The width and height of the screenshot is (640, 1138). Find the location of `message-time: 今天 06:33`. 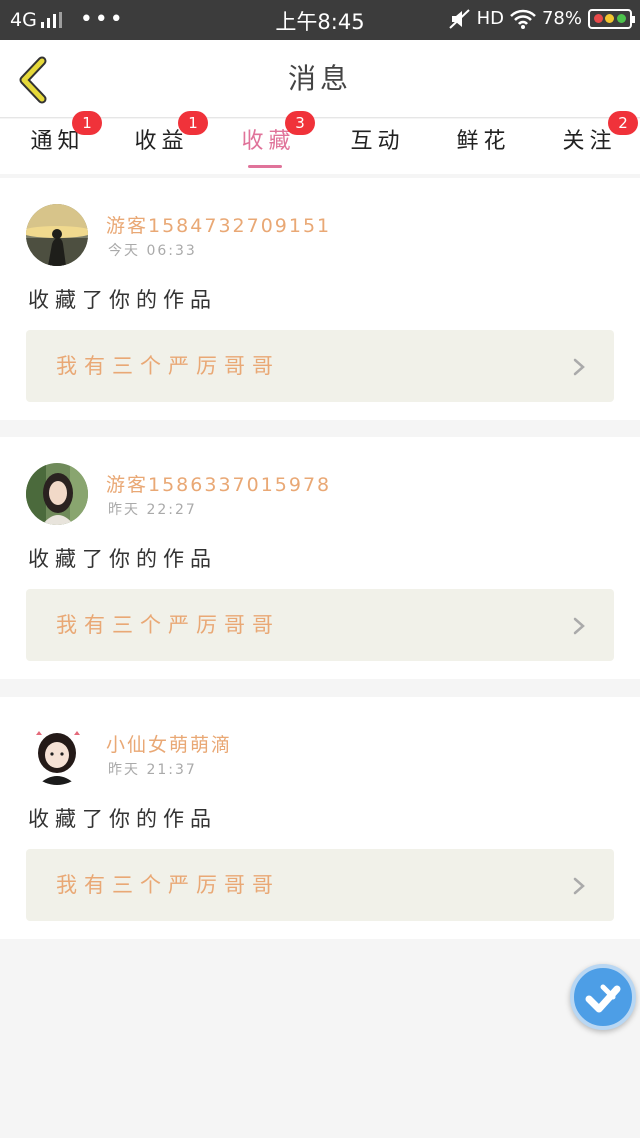

message-time: 今天 06:33 is located at coordinates (152, 251).